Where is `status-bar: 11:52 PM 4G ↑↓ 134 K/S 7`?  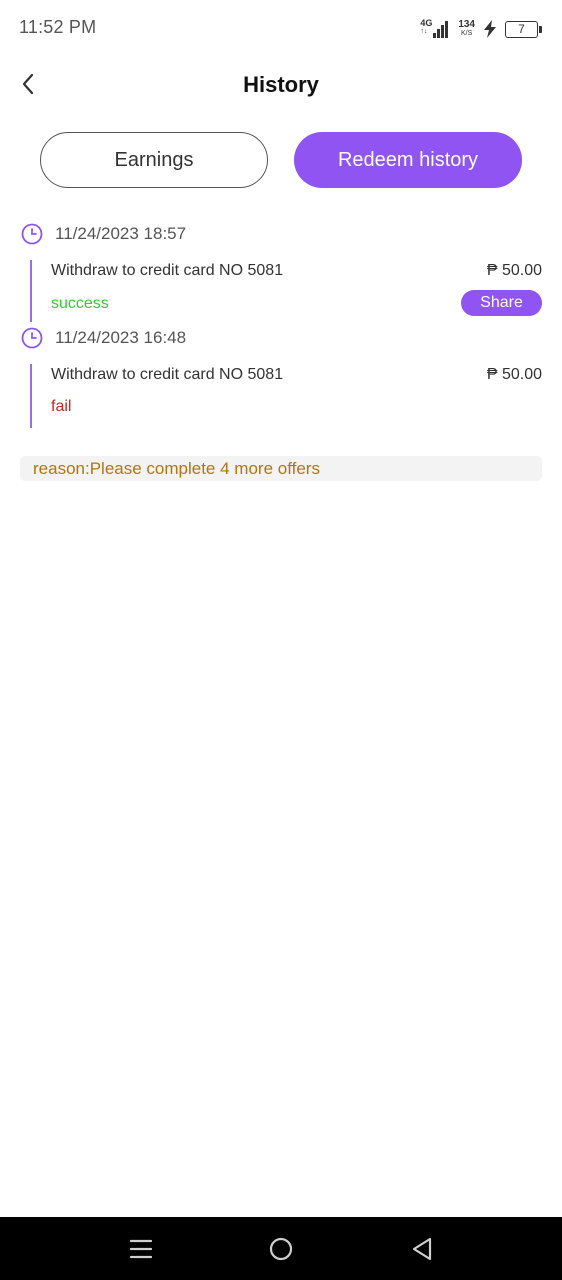 status-bar: 11:52 PM 4G ↑↓ 134 K/S 7 is located at coordinates (281, 28).